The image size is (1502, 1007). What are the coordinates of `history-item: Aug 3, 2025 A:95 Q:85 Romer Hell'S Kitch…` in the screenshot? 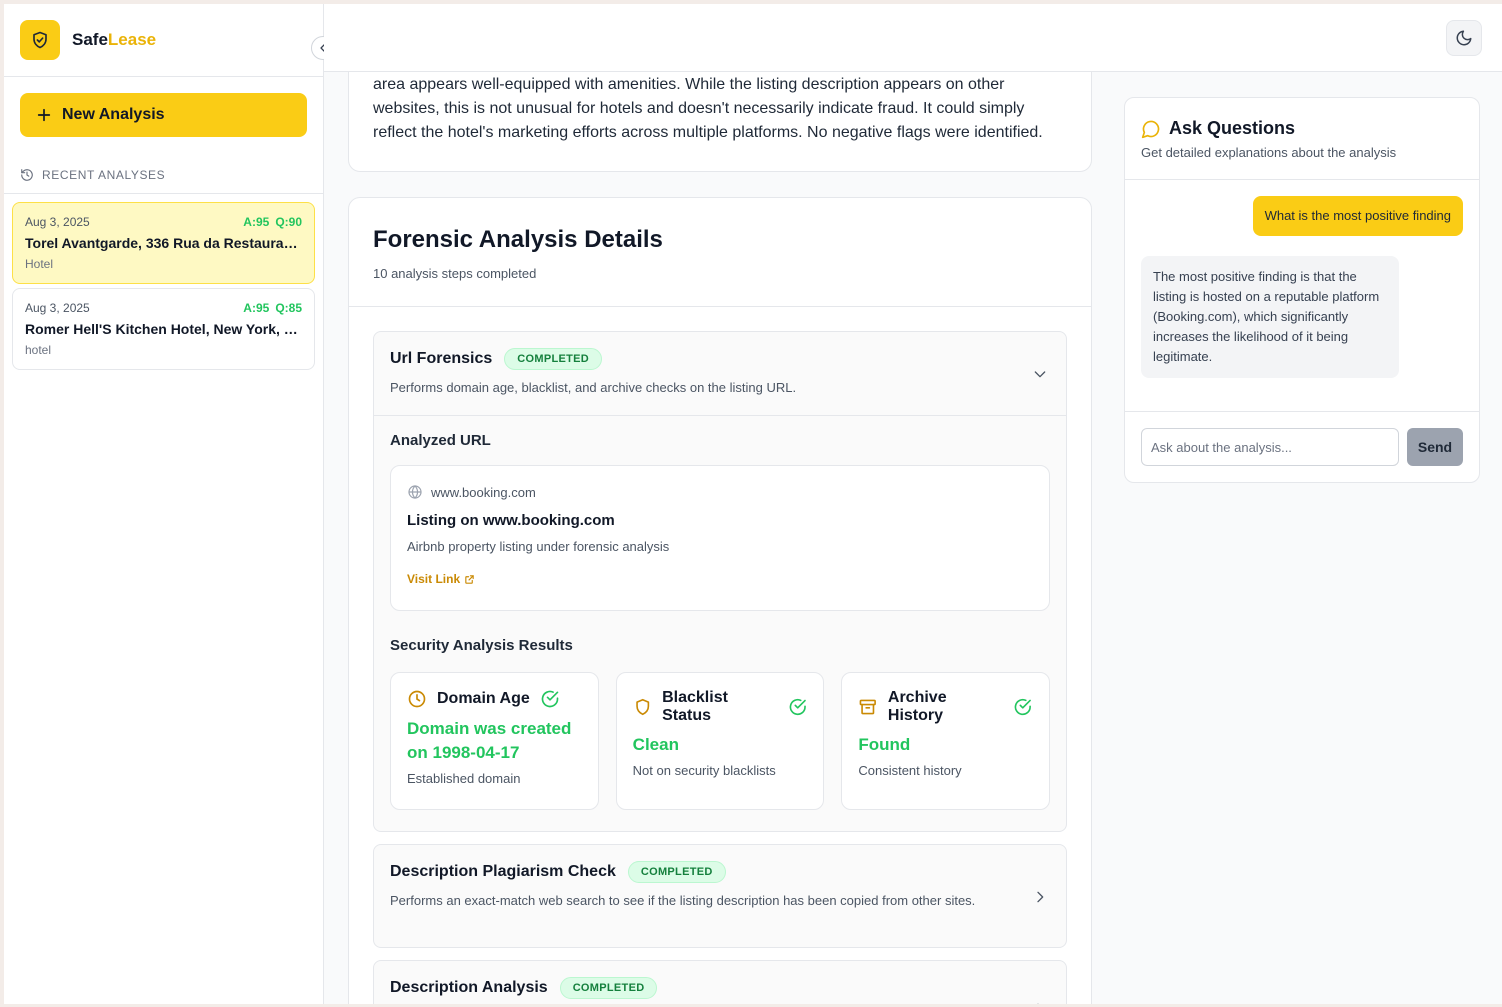 It's located at (163, 329).